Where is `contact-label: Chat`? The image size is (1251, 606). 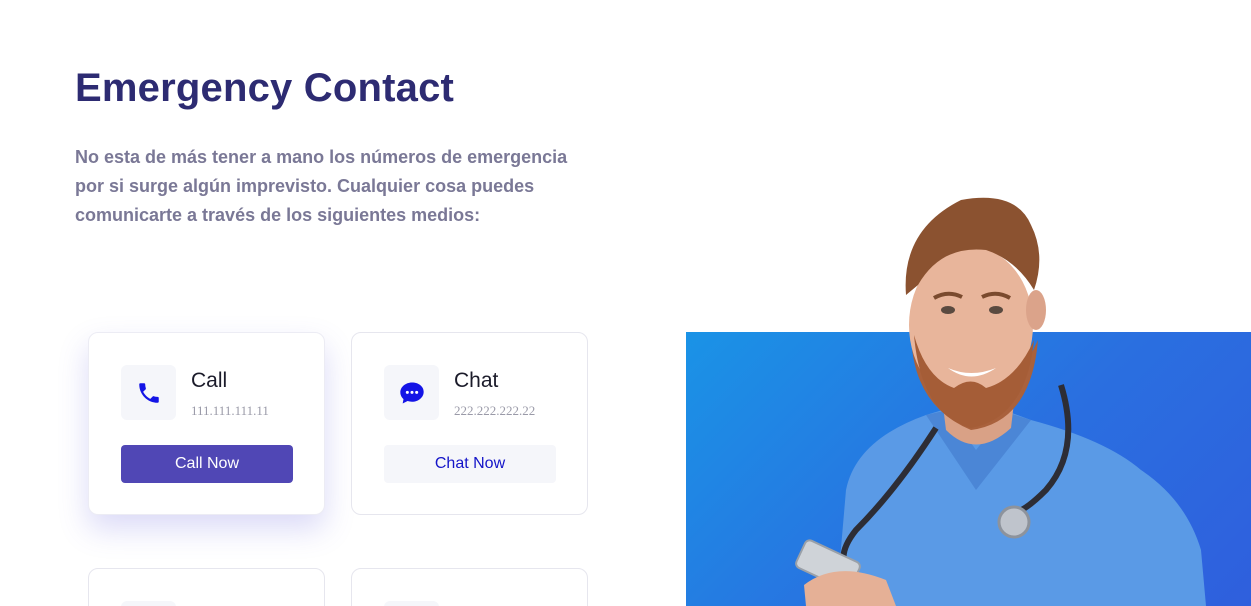 contact-label: Chat is located at coordinates (476, 380).